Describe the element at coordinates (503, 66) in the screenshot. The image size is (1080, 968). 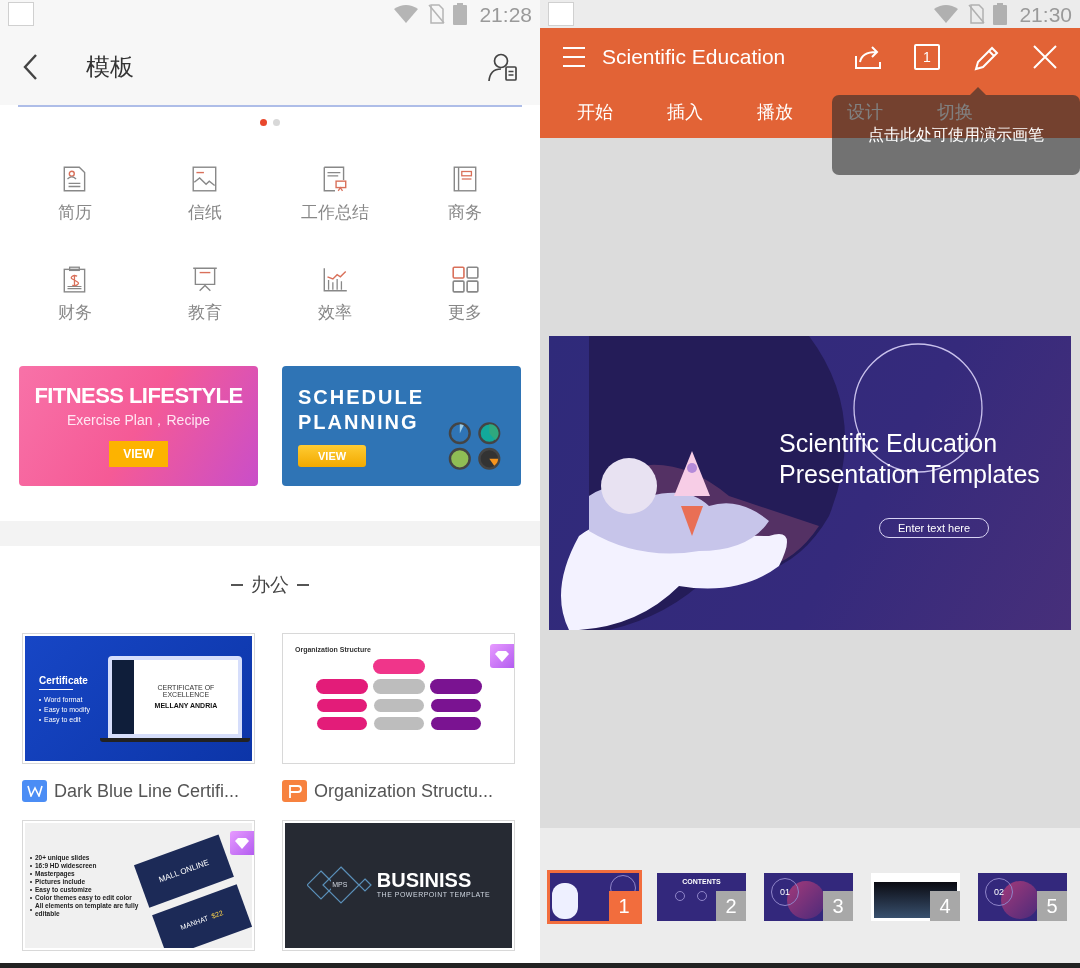
I see `user-document-icon` at that location.